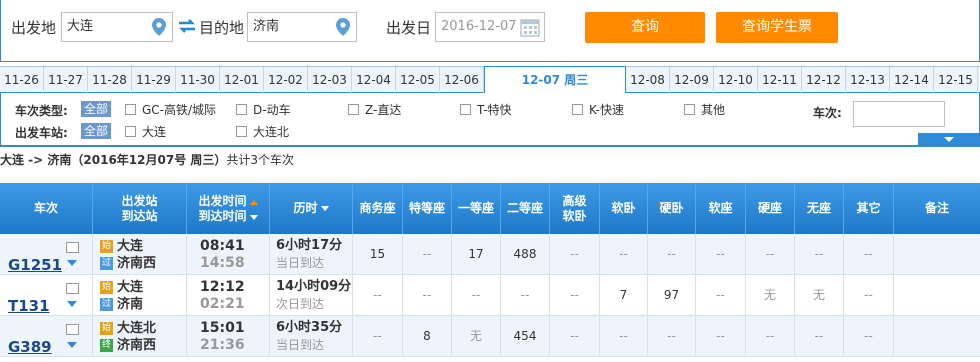  Describe the element at coordinates (222, 28) in the screenshot. I see `to-label: 目的地` at that location.